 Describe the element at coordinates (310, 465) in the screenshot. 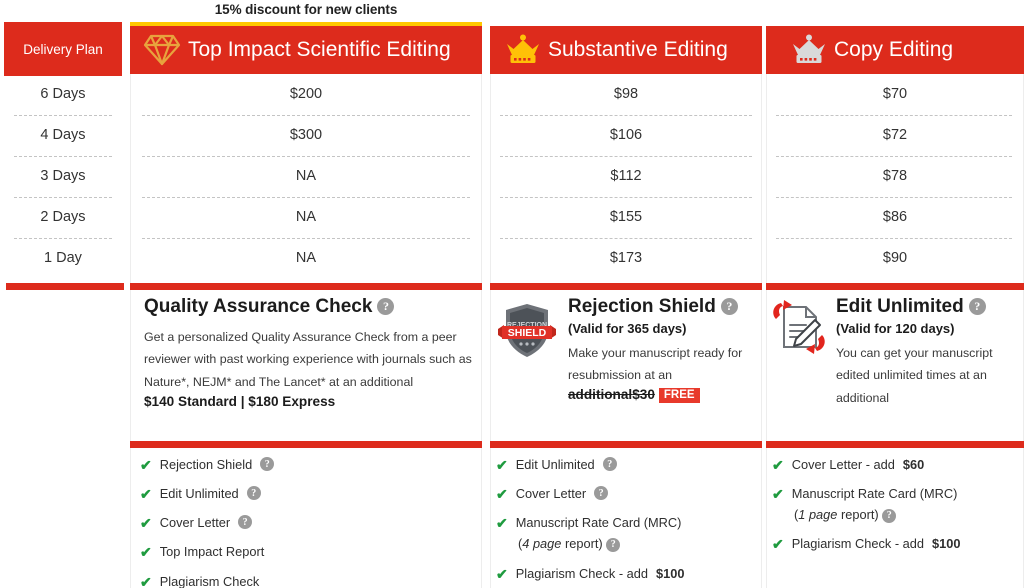

I see `feature-item: ✔ Rejection Shield ?` at that location.